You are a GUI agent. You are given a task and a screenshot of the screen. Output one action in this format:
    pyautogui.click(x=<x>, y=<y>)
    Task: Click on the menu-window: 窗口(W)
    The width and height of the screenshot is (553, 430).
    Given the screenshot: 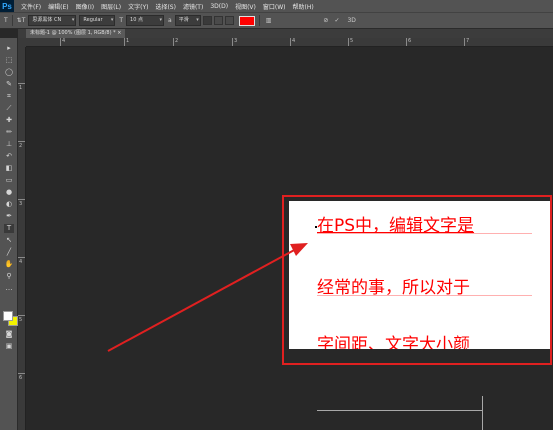 What is the action you would take?
    pyautogui.click(x=274, y=6)
    